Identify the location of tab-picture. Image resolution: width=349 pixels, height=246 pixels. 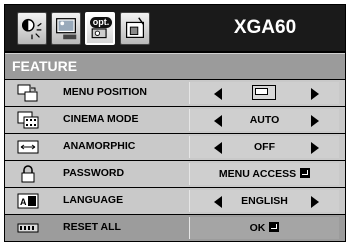
(32, 28).